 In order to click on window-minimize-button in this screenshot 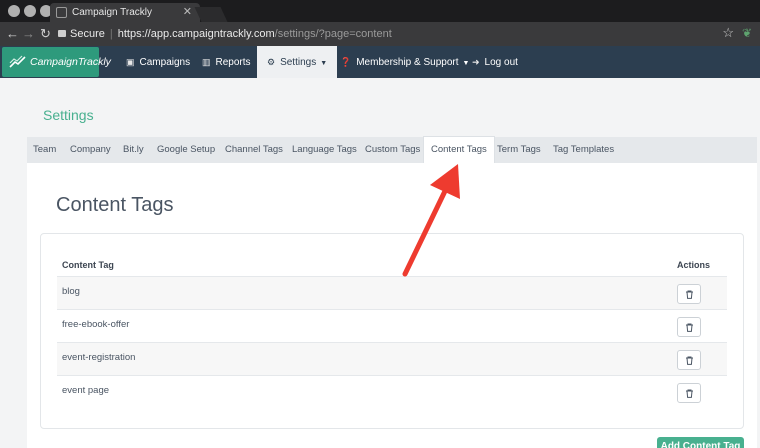, I will do `click(30, 11)`.